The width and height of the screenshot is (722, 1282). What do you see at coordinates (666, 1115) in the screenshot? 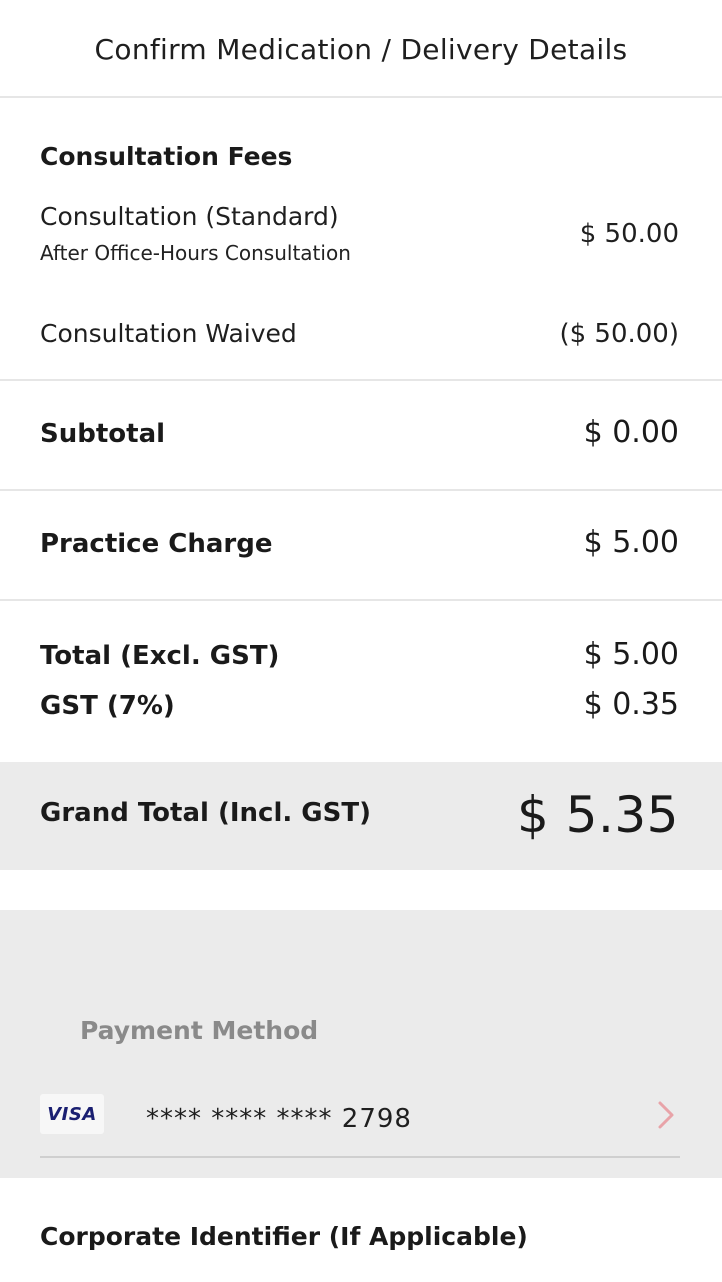
I see `chevron-right-icon` at bounding box center [666, 1115].